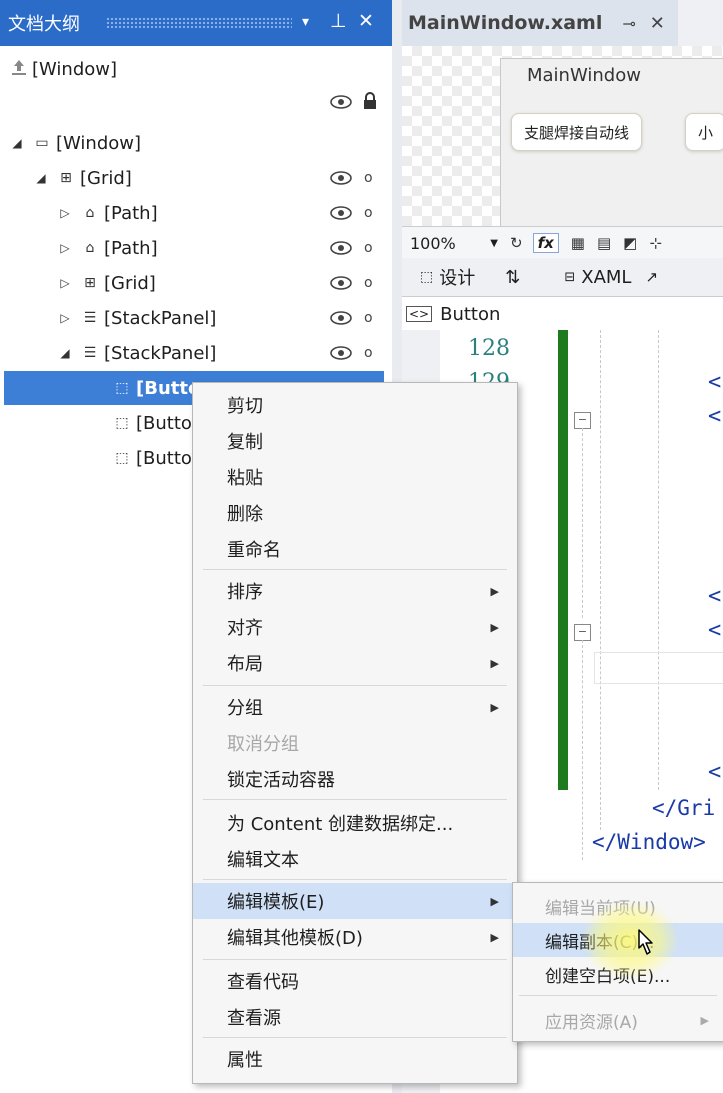 Image resolution: width=723 pixels, height=1093 pixels. Describe the element at coordinates (355, 663) in the screenshot. I see `menu-item-layout: 布局 ▶` at that location.